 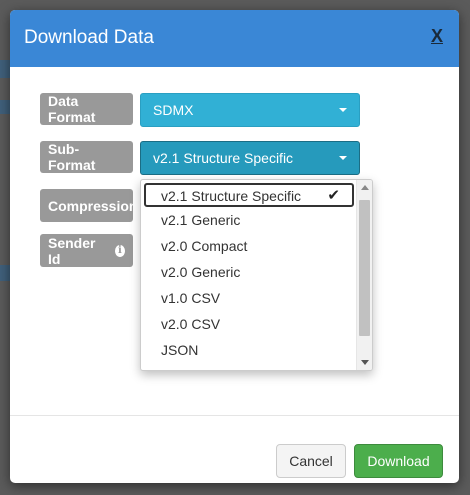 I want to click on data-format-value: SDMX, so click(x=173, y=110).